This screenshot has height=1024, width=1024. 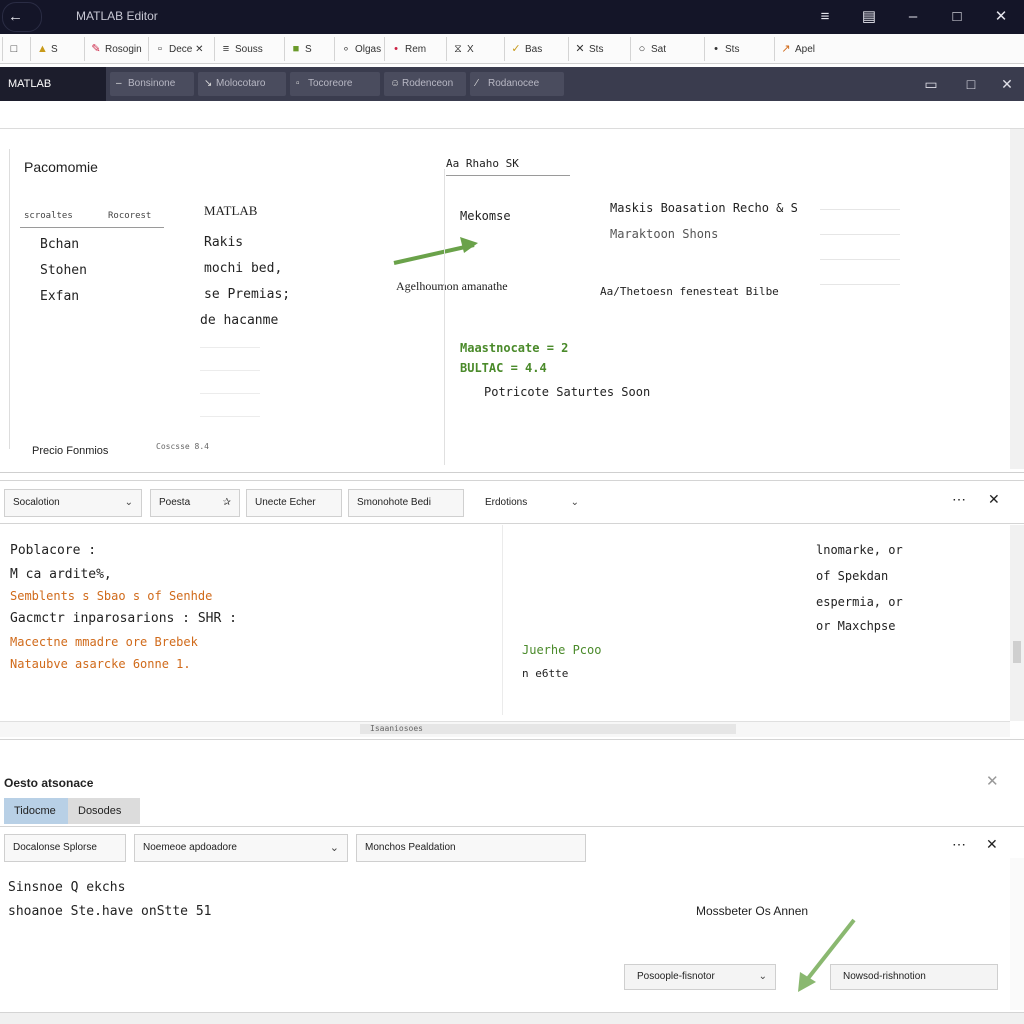 I want to click on field-dropdown: Noemeoe apdoadore ⌄, so click(x=241, y=848).